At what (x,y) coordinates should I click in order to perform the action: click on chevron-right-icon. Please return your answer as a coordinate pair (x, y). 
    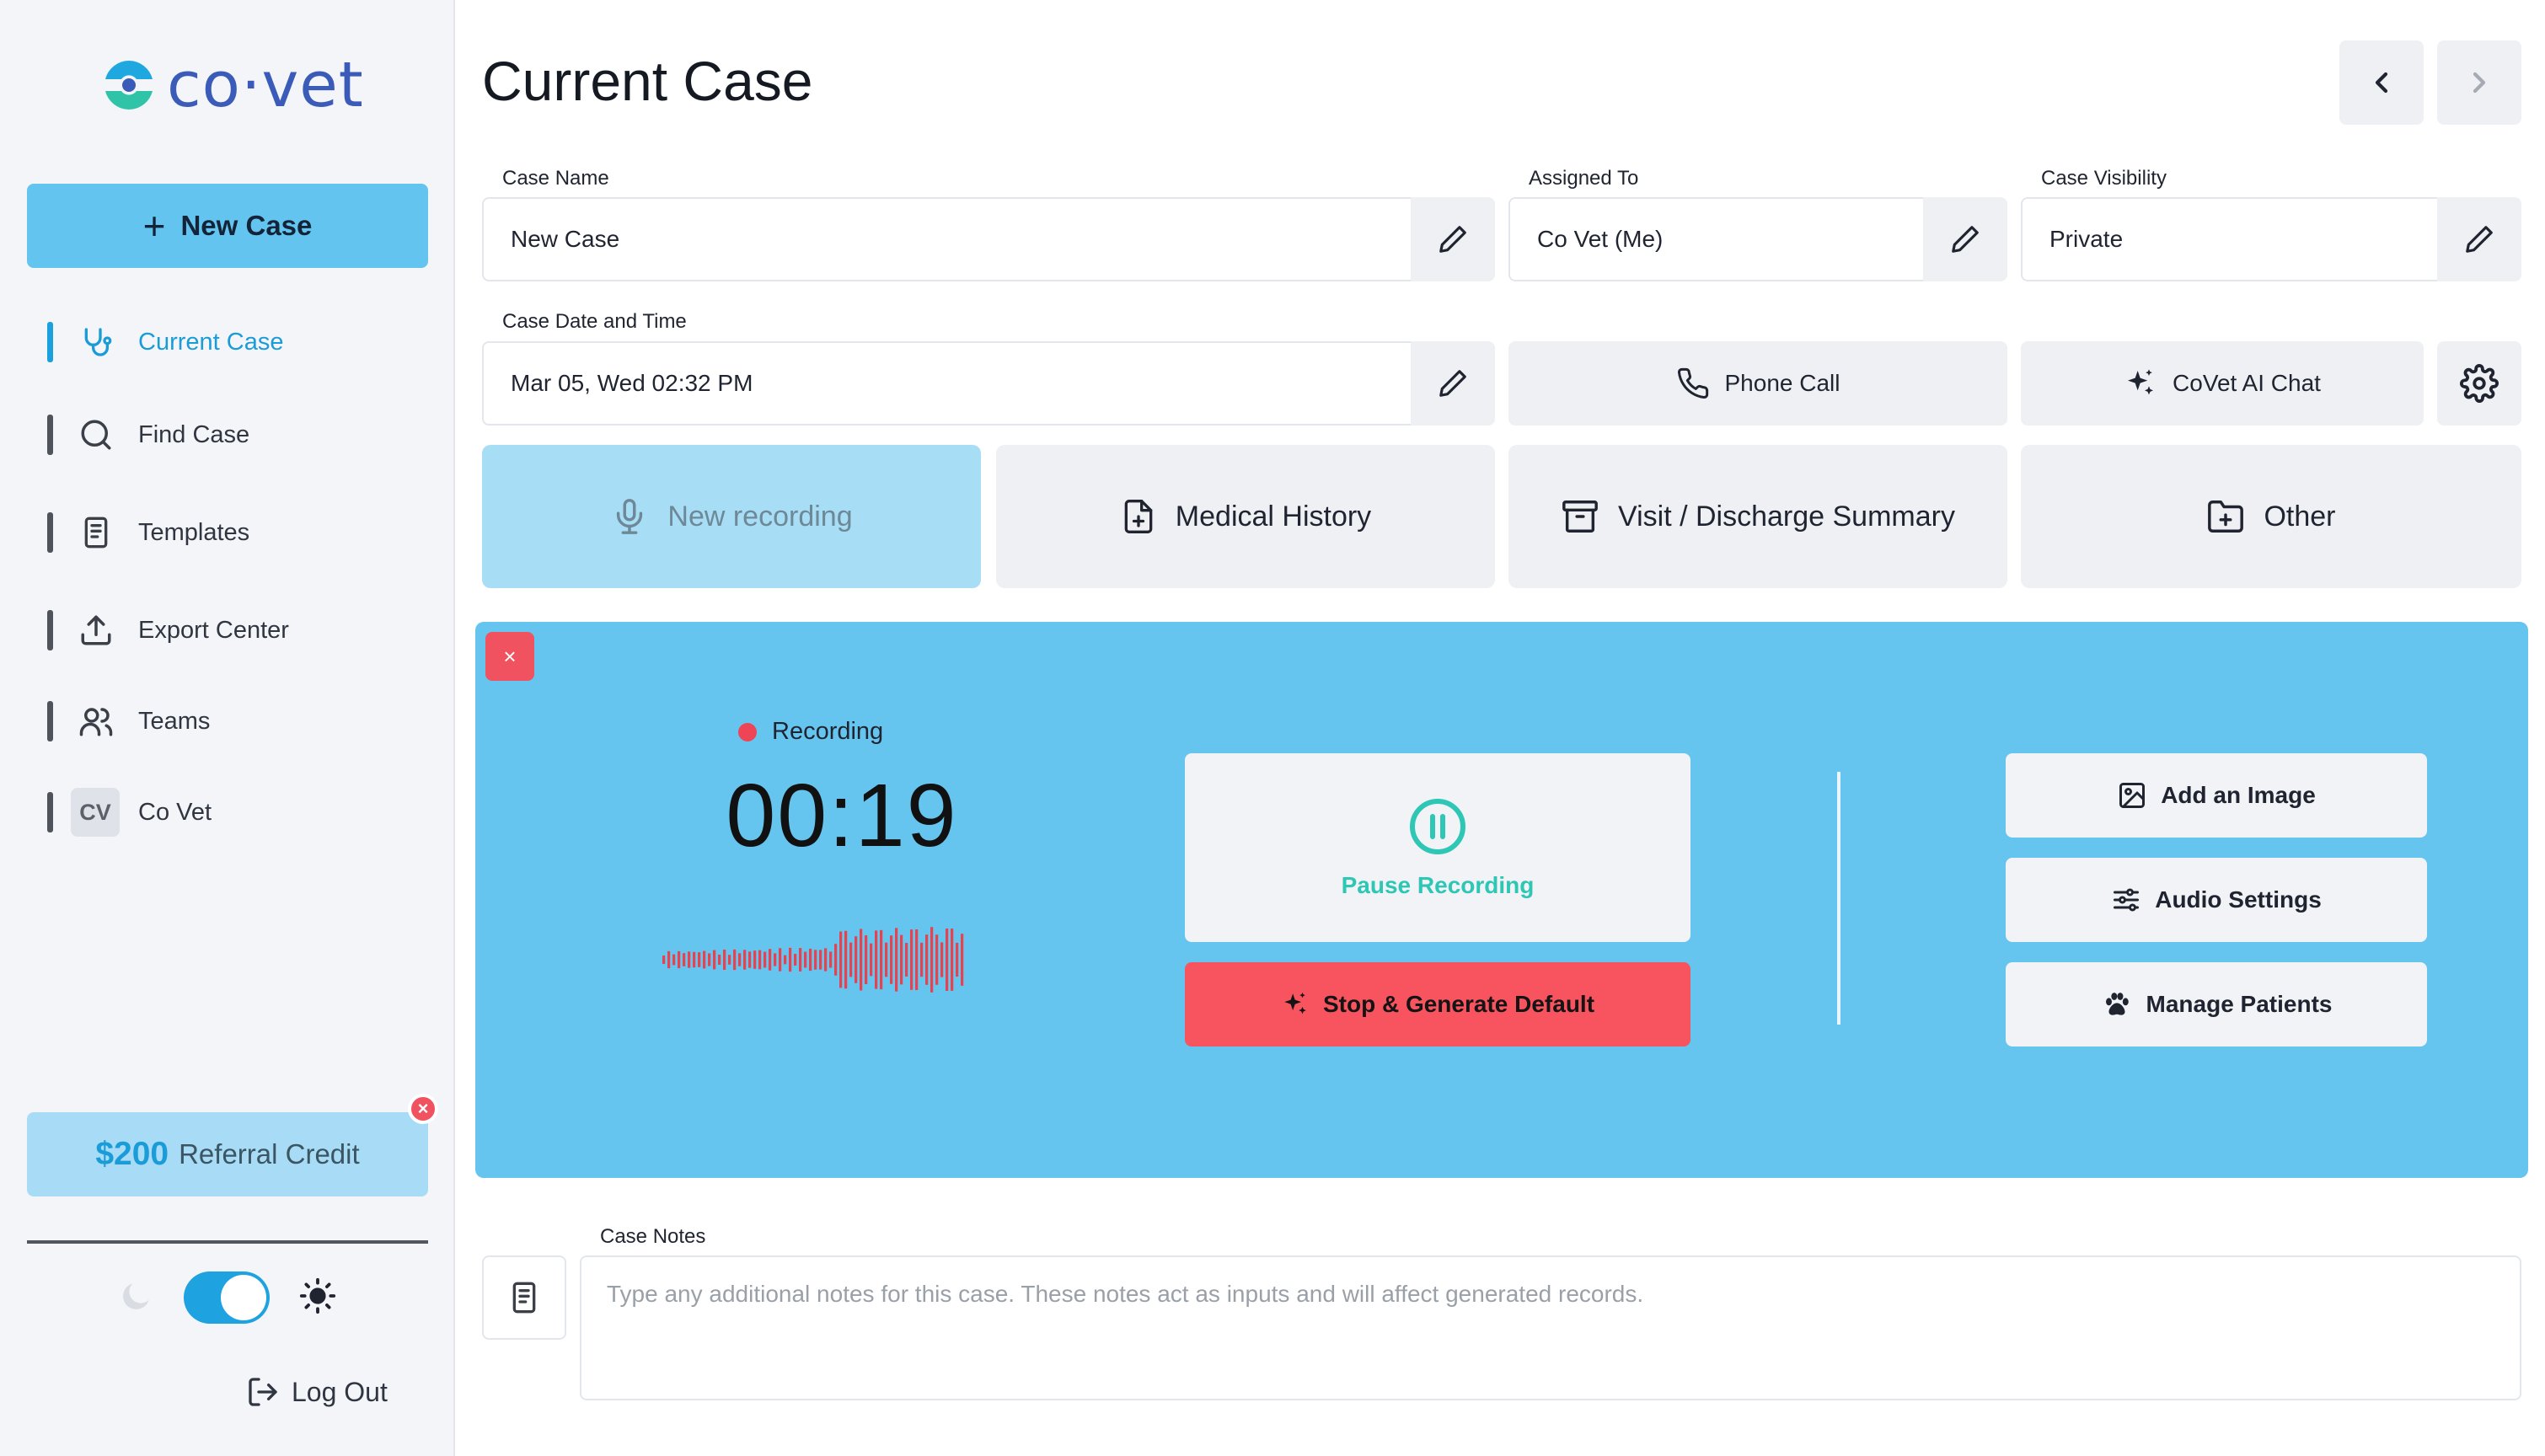
    Looking at the image, I should click on (2479, 83).